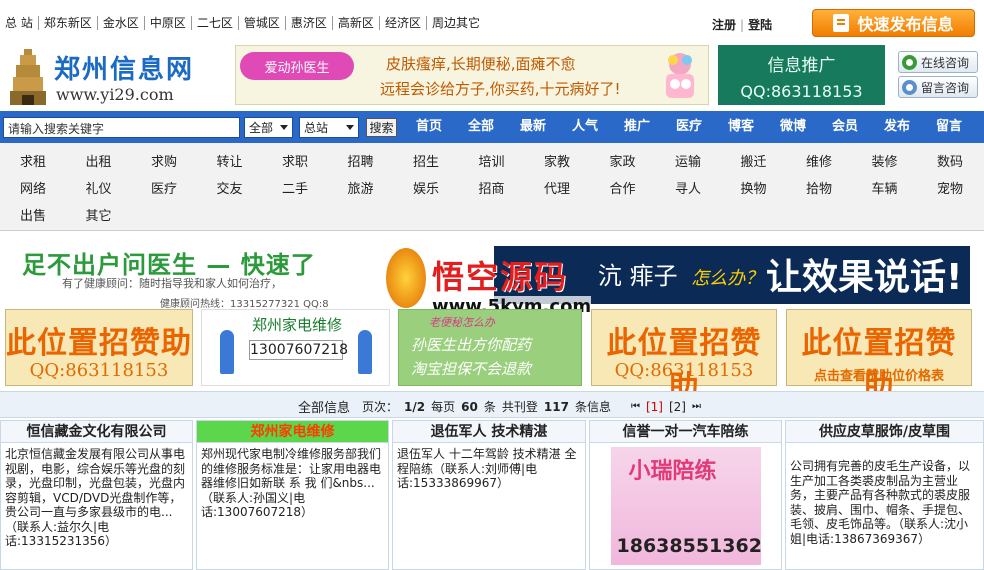 The width and height of the screenshot is (984, 570). I want to click on category-link: 二手, so click(295, 187).